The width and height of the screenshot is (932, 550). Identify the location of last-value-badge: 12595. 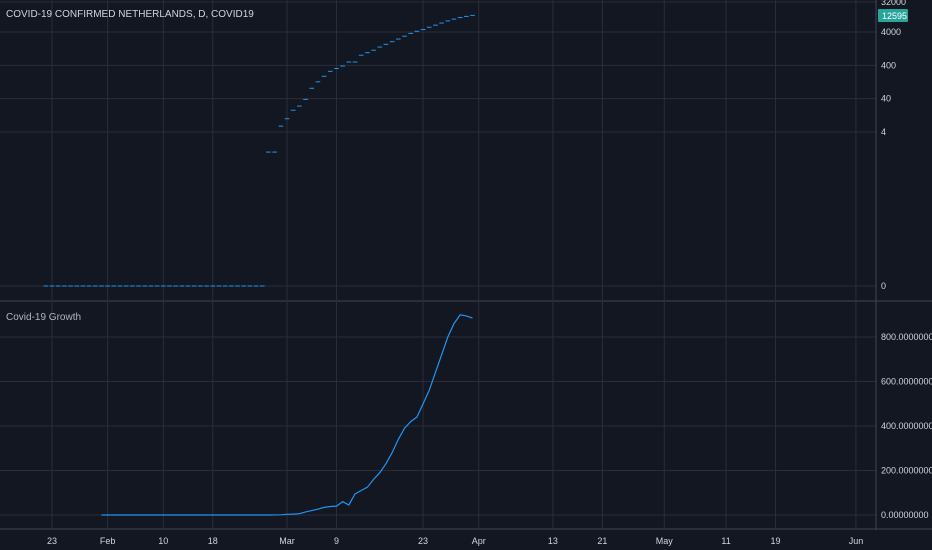
(893, 15).